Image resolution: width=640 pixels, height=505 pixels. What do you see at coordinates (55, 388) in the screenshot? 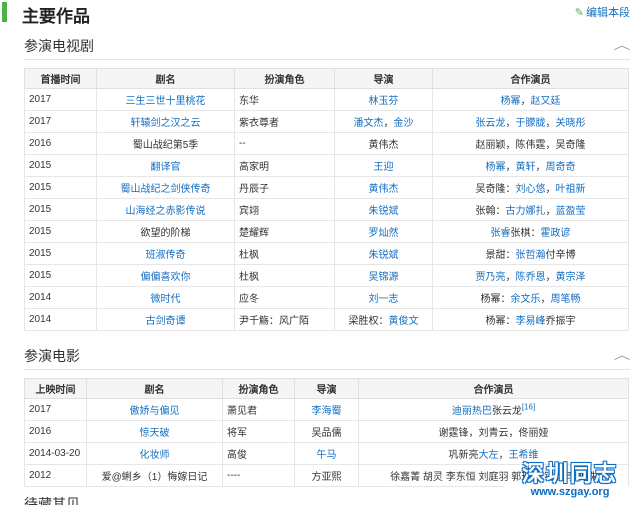
I see `column-header: 上映时间` at bounding box center [55, 388].